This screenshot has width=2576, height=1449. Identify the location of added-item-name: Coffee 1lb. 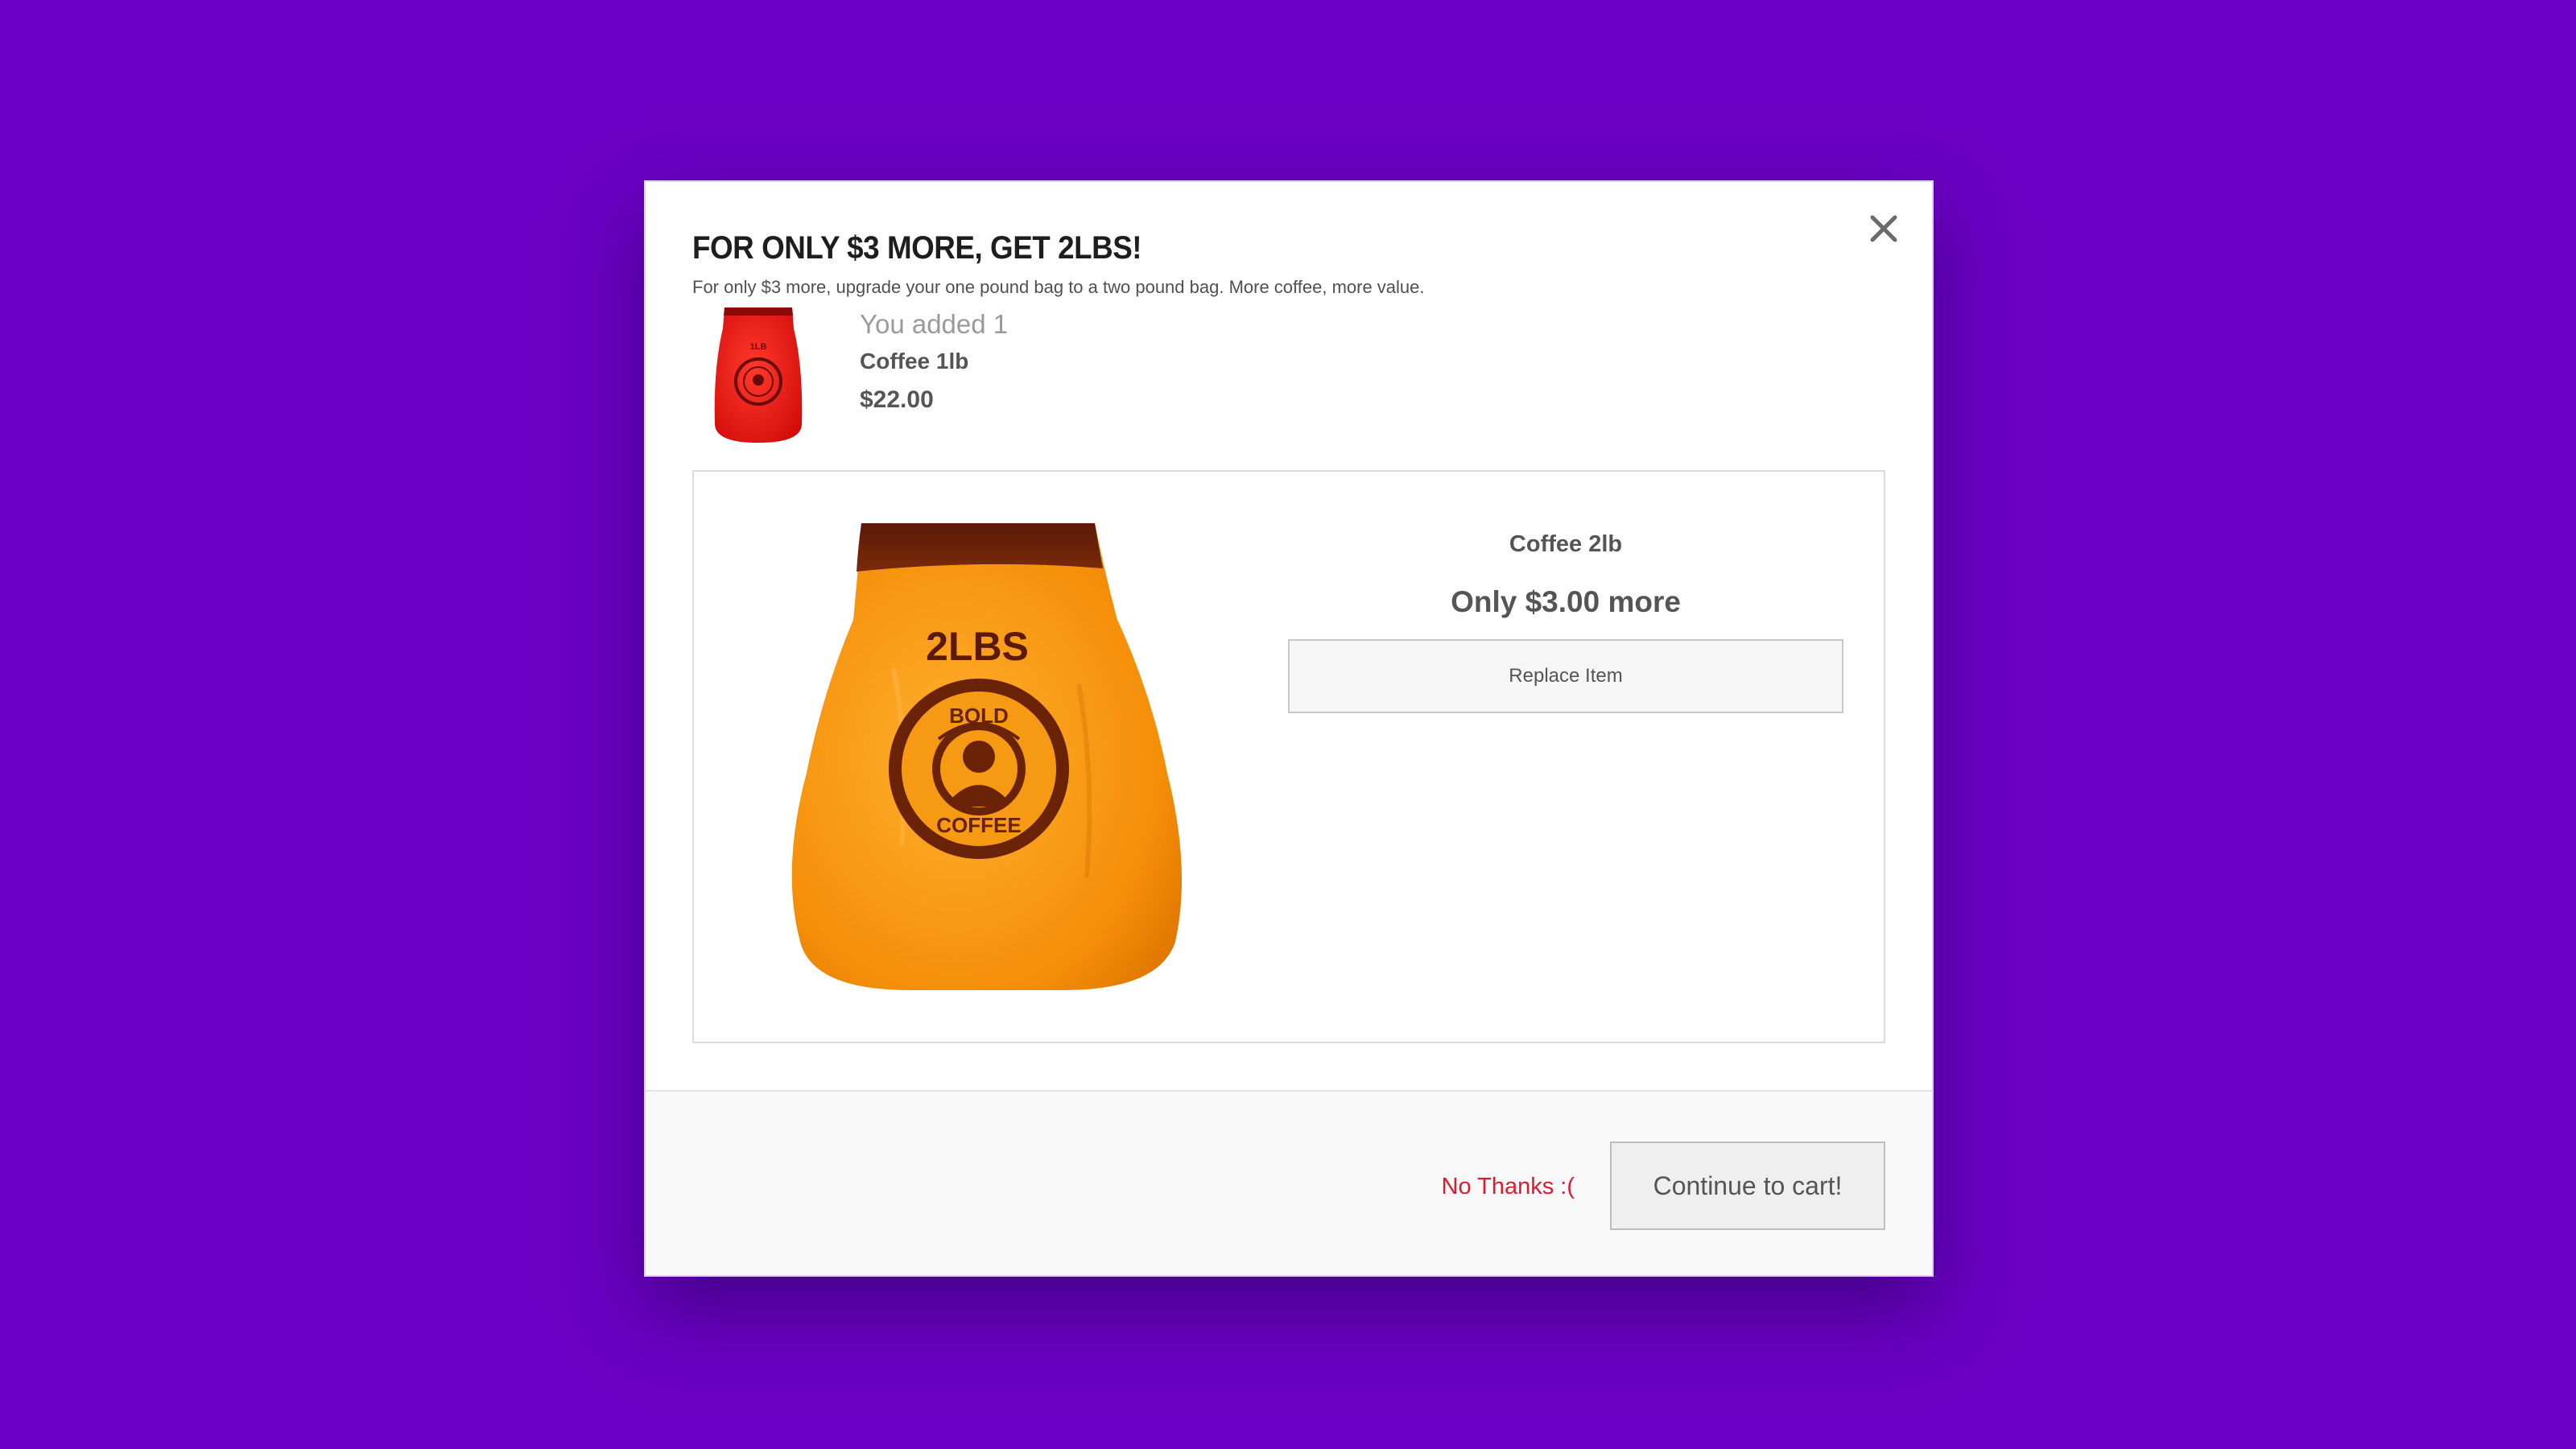
(914, 361).